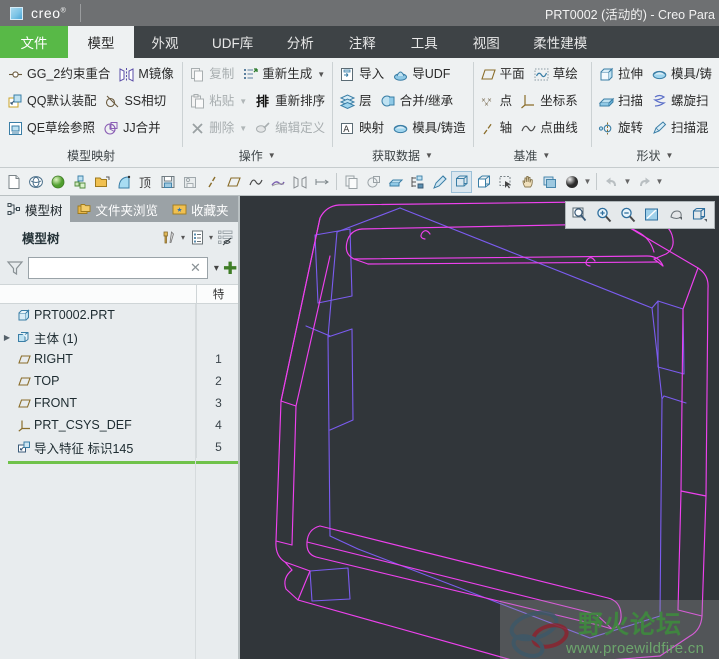 This screenshot has height=659, width=719. What do you see at coordinates (218, 101) in the screenshot?
I see `ribbon-item-paste: 粘贴 ▼` at bounding box center [218, 101].